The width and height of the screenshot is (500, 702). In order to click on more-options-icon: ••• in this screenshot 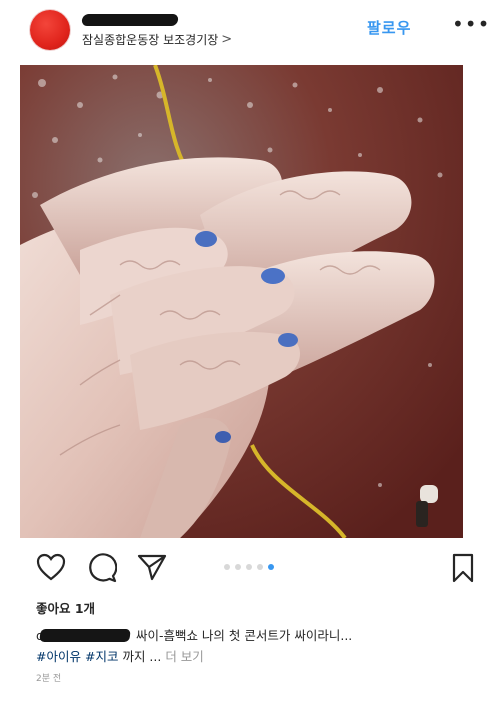, I will do `click(471, 24)`.